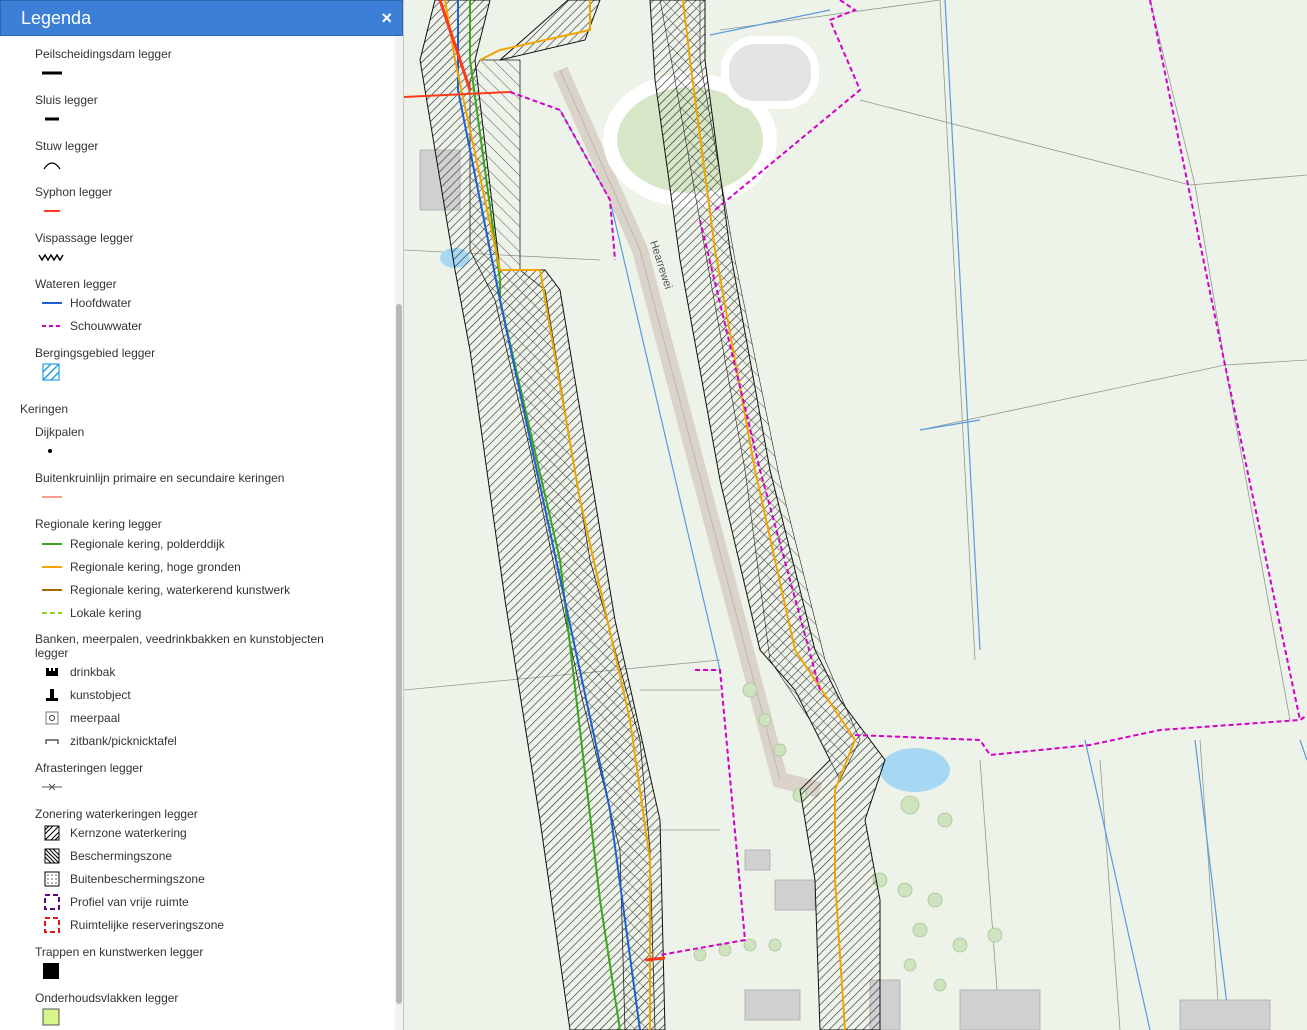 This screenshot has width=1307, height=1030. Describe the element at coordinates (52, 613) in the screenshot. I see `lime-dashed-line-icon` at that location.